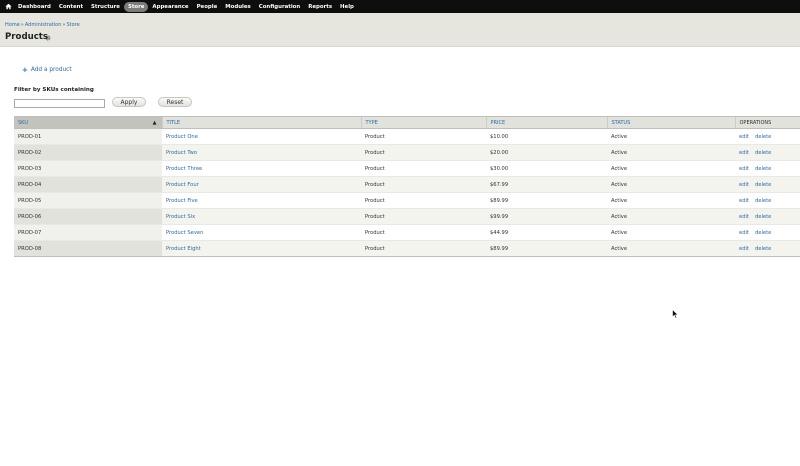  I want to click on toolbar-item-help: Help, so click(347, 7).